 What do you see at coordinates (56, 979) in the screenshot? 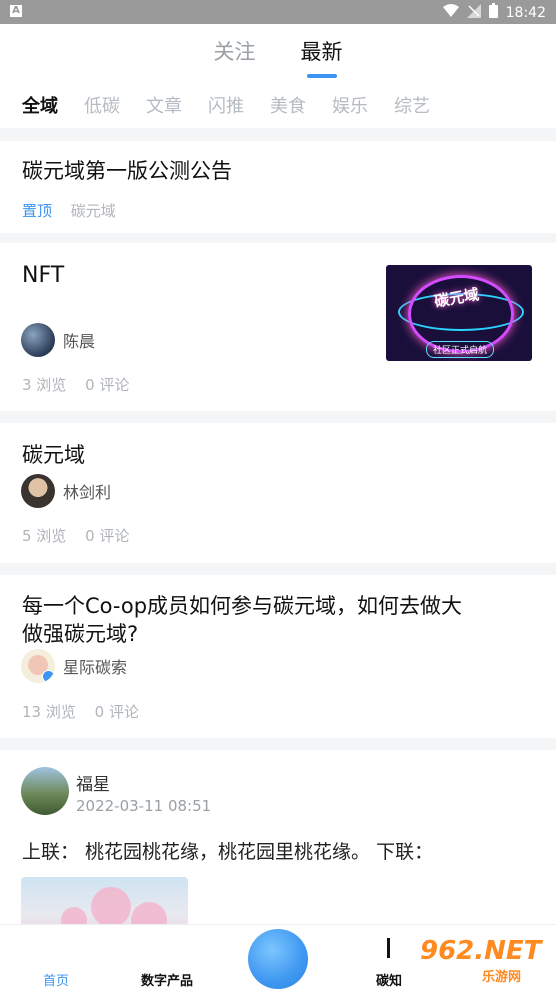
I see `nav-home: 首页` at bounding box center [56, 979].